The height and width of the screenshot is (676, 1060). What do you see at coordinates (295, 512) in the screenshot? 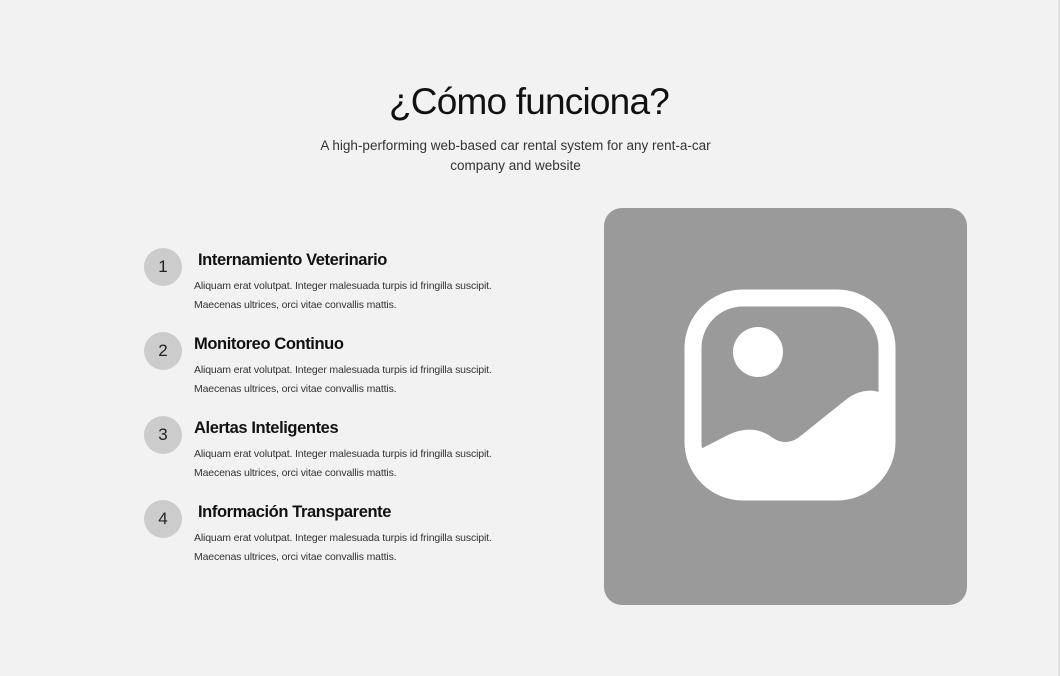
I see `step-title: Información Transparente` at bounding box center [295, 512].